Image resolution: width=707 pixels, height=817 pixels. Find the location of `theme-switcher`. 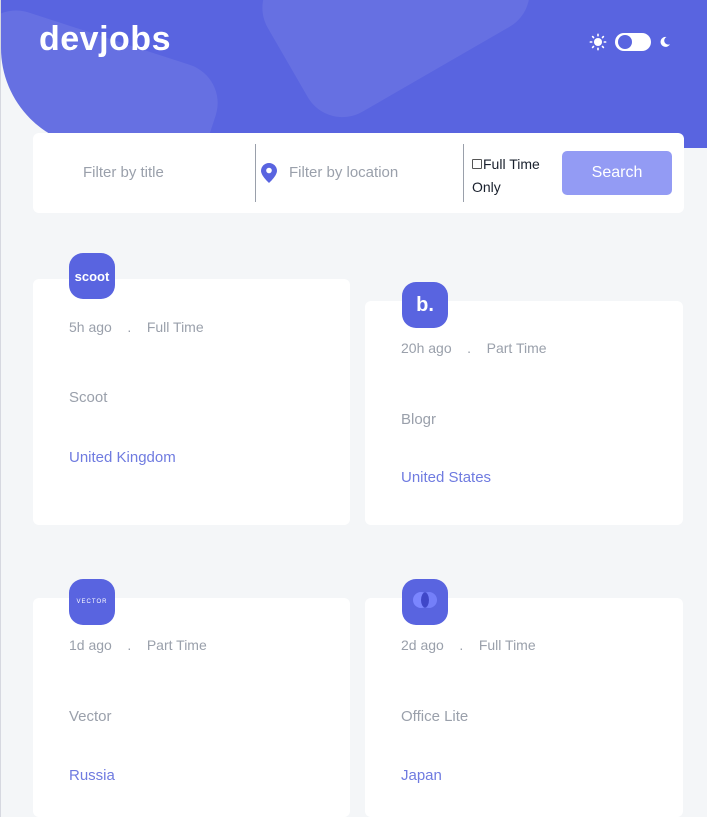

theme-switcher is located at coordinates (630, 42).